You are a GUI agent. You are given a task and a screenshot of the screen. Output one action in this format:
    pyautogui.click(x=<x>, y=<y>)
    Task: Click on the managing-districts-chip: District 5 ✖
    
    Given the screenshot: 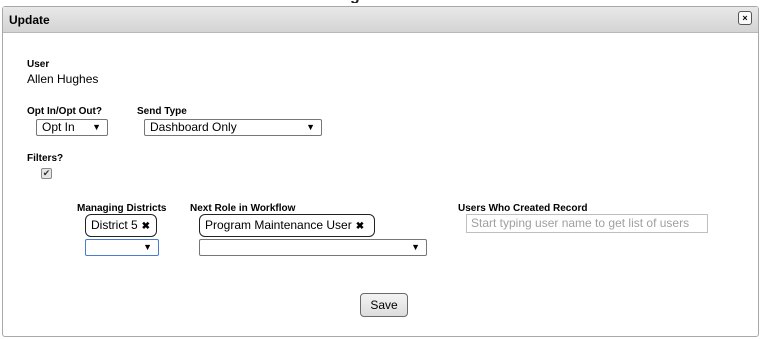 What is the action you would take?
    pyautogui.click(x=121, y=225)
    